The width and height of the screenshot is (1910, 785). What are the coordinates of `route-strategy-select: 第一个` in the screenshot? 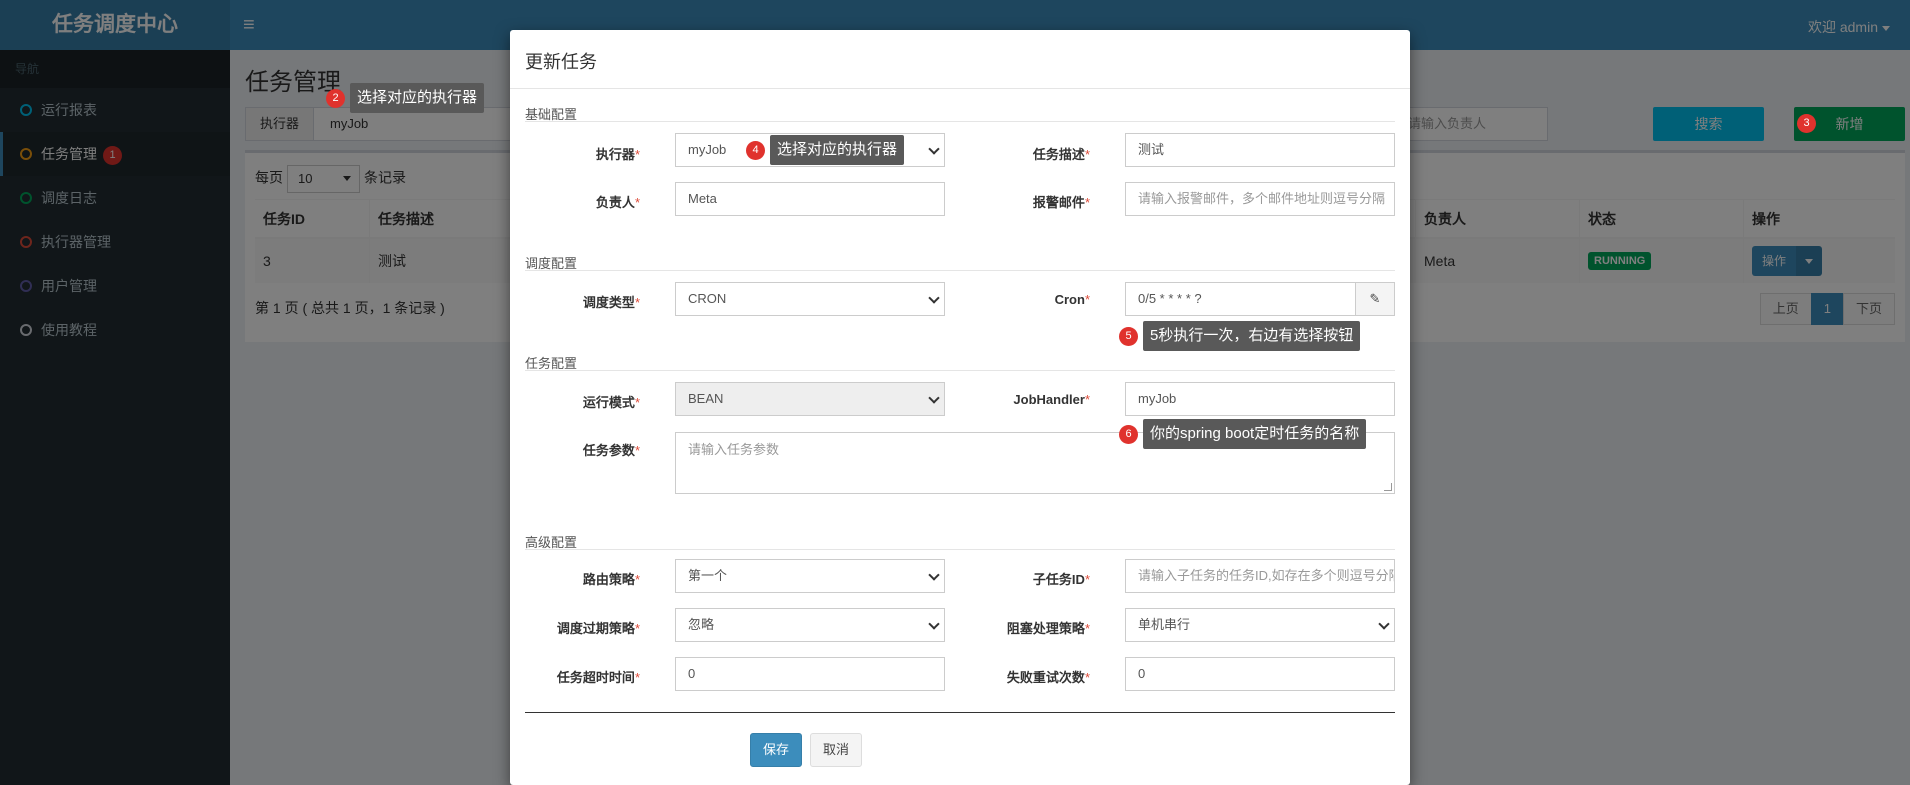 It's located at (810, 576).